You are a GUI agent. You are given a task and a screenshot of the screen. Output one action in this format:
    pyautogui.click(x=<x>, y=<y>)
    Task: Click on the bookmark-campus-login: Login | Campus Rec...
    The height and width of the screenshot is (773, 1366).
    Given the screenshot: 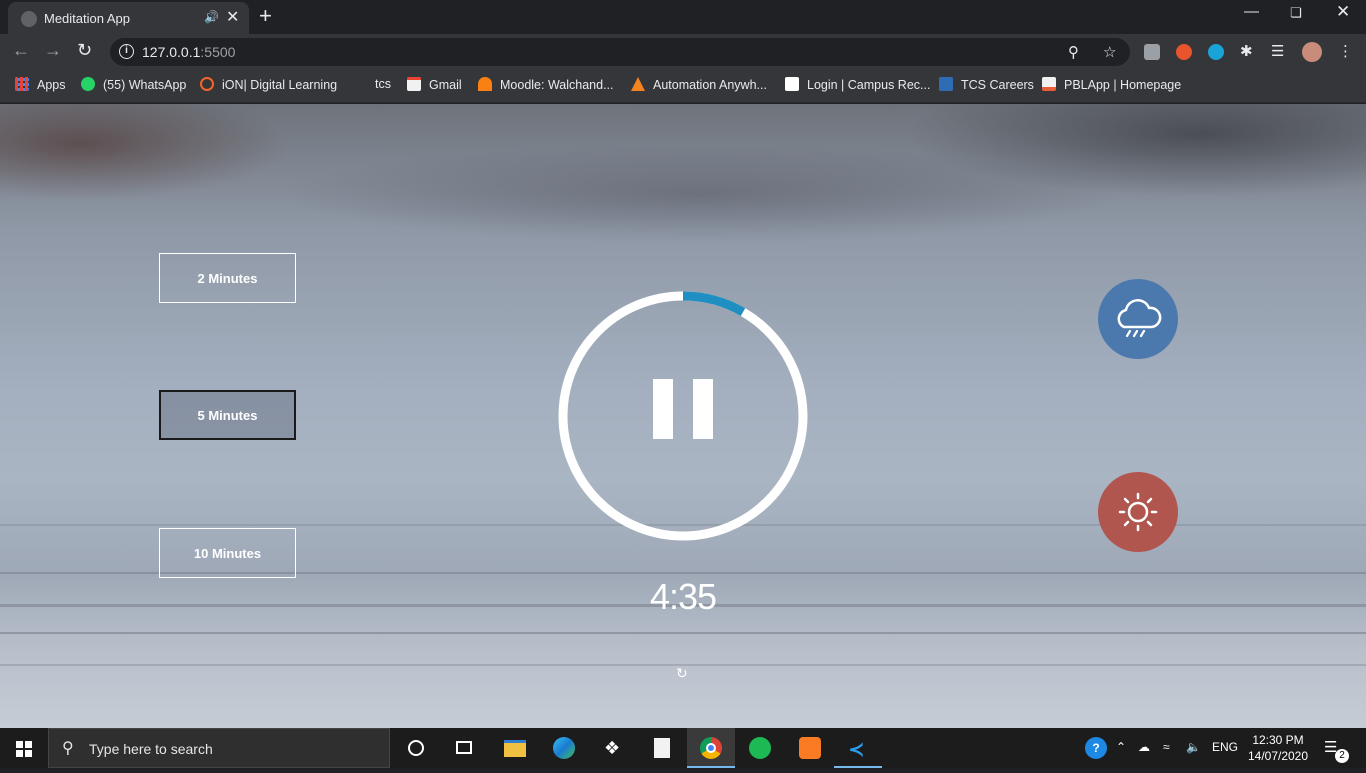 What is the action you would take?
    pyautogui.click(x=857, y=84)
    